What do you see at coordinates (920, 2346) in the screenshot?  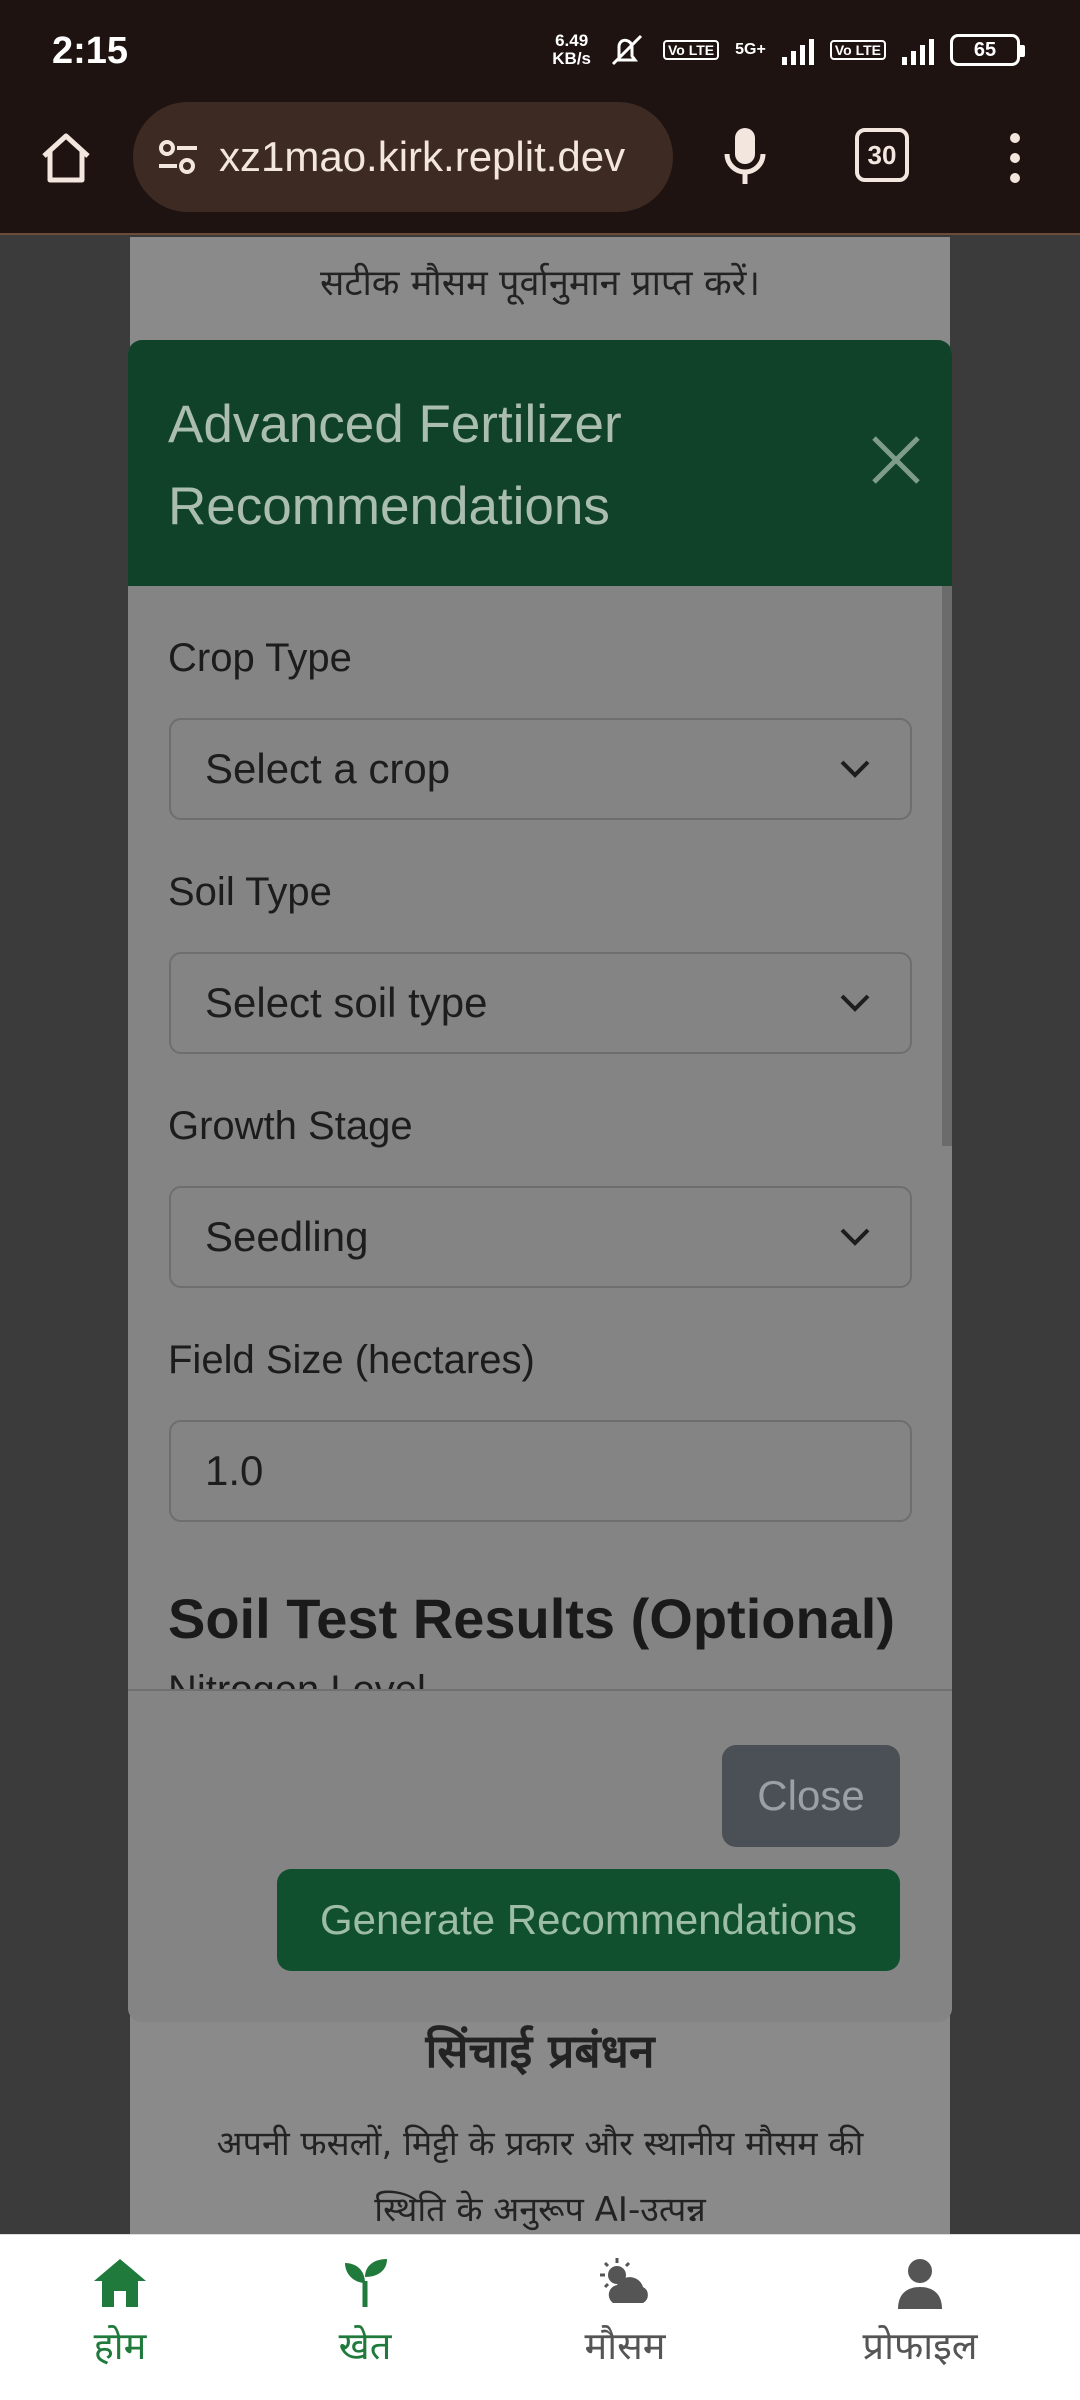 I see `nav-label-profile: प्रोफाइल` at bounding box center [920, 2346].